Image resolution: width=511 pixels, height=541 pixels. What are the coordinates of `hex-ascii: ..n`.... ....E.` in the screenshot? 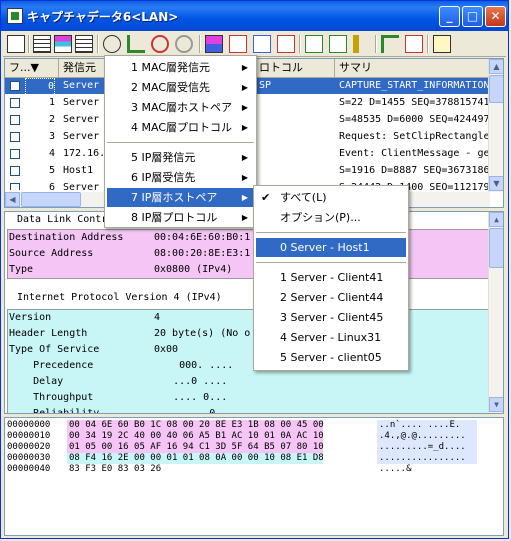 It's located at (420, 425).